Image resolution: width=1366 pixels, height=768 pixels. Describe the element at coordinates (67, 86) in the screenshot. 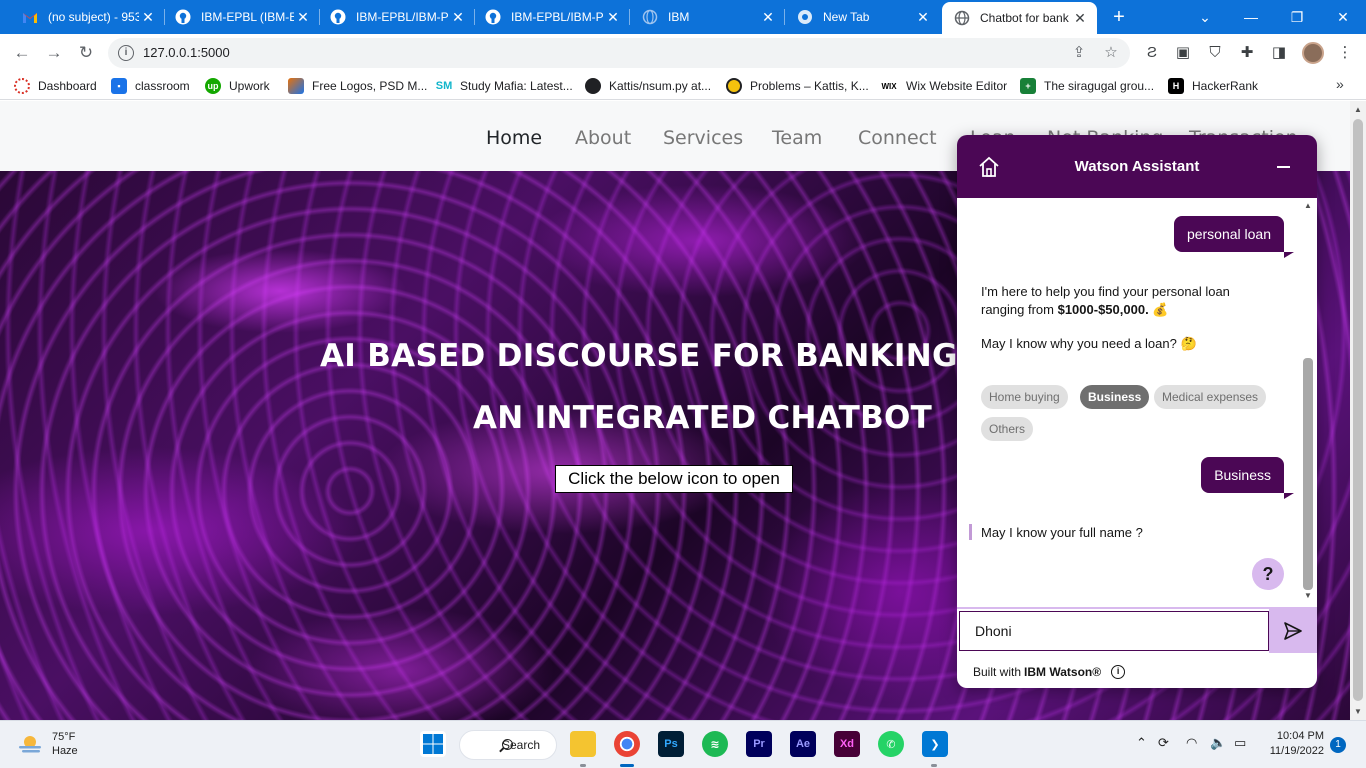

I see `bookmark-label: Dashboard` at that location.